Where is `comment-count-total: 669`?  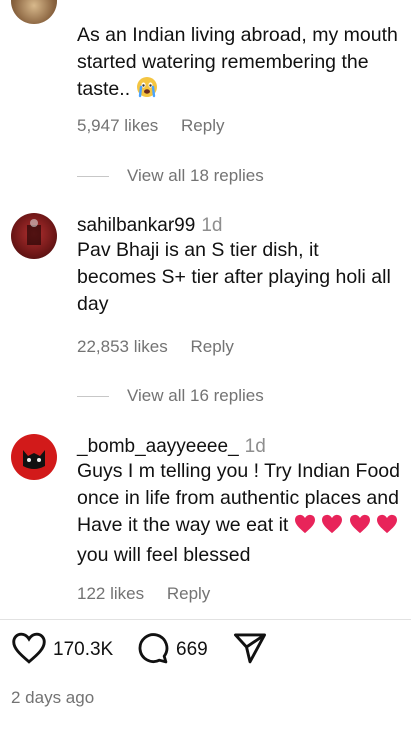 comment-count-total: 669 is located at coordinates (192, 650).